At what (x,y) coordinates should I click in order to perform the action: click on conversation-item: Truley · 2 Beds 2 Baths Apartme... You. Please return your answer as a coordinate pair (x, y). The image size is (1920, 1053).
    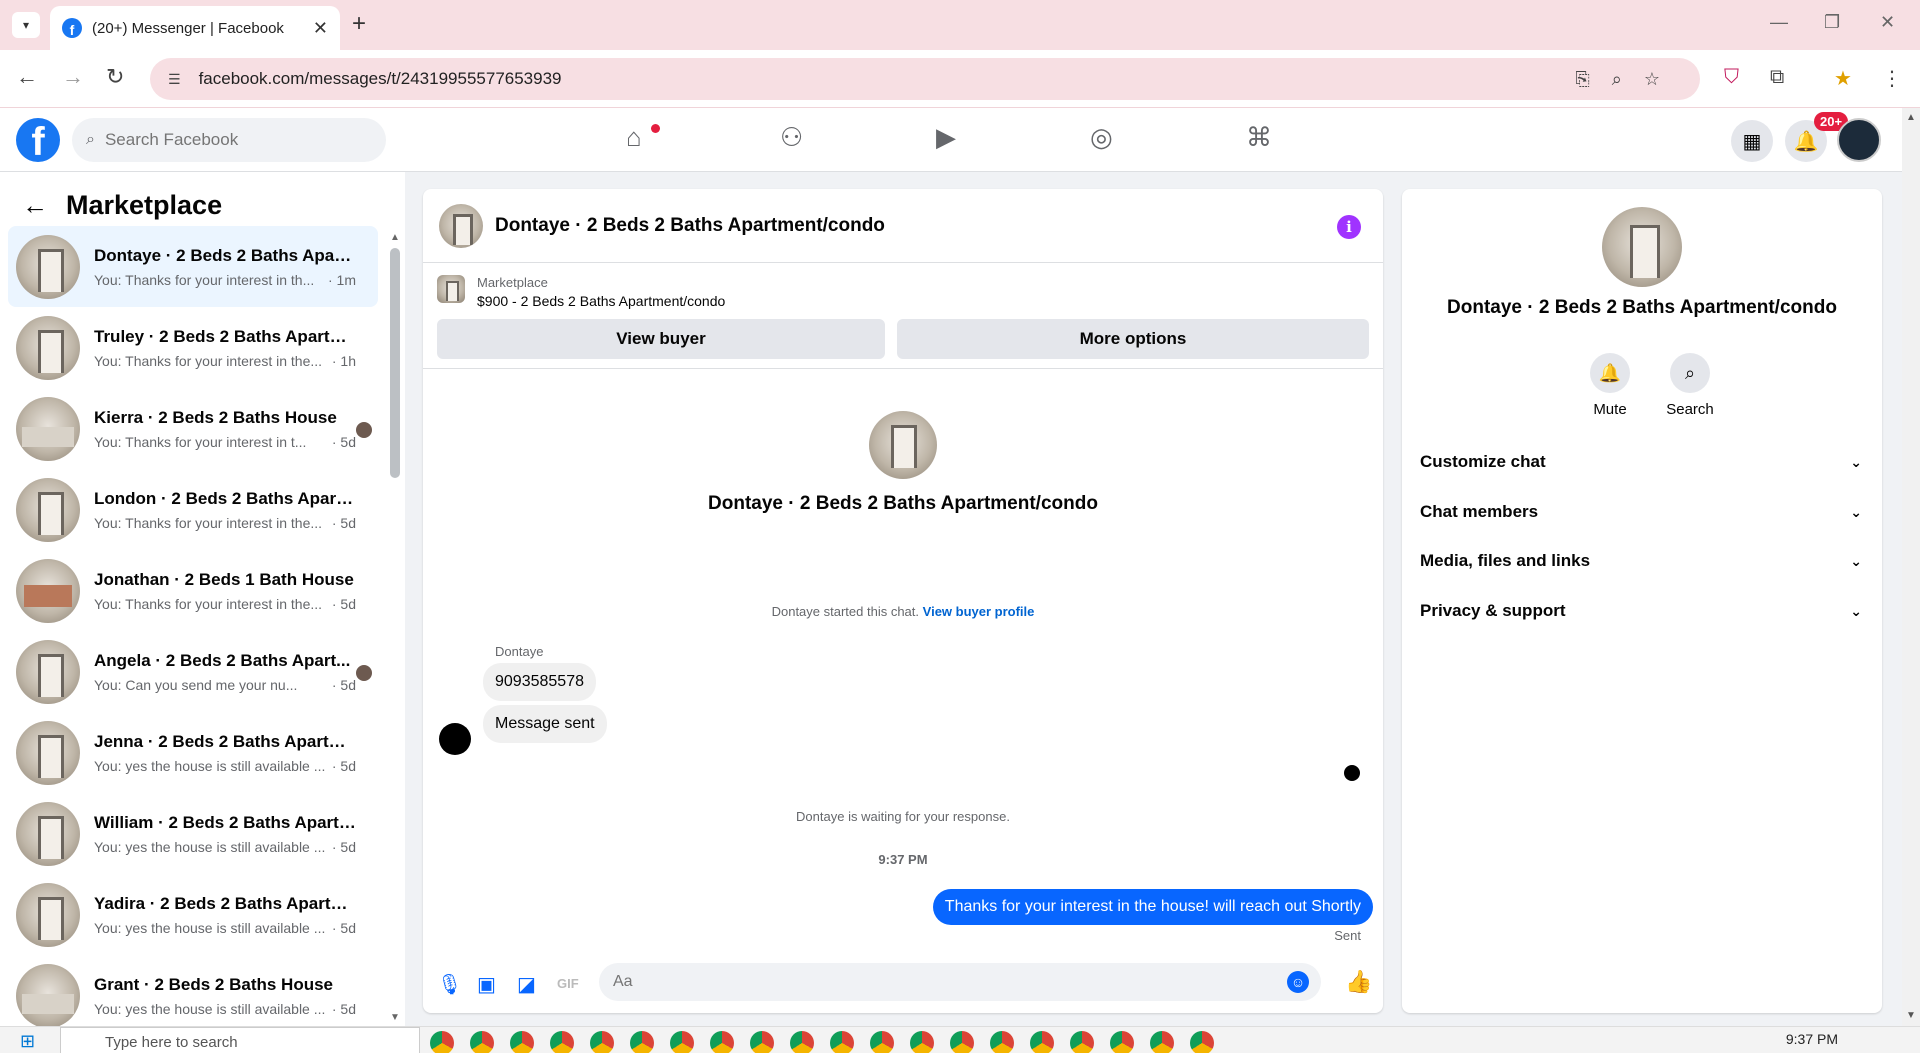
    Looking at the image, I should click on (193, 347).